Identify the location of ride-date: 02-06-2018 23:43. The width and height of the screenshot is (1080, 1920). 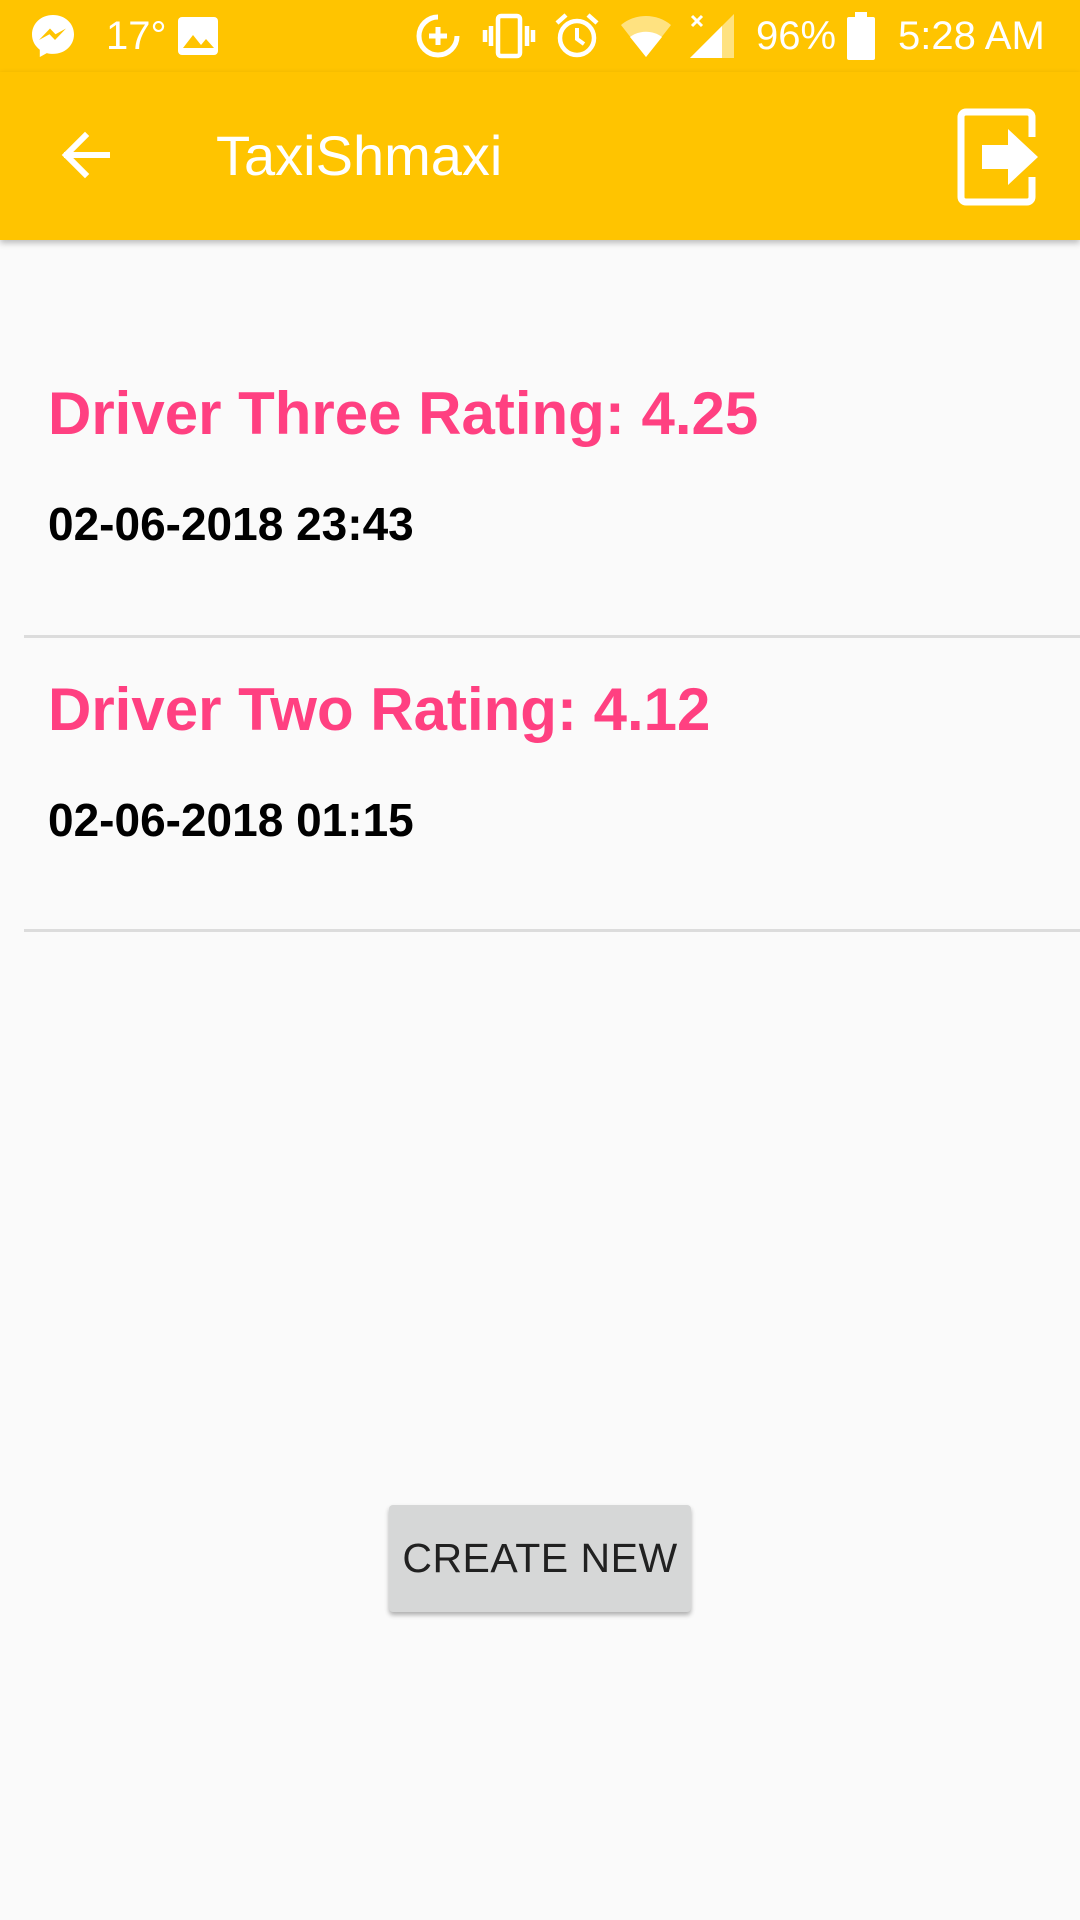
(231, 524).